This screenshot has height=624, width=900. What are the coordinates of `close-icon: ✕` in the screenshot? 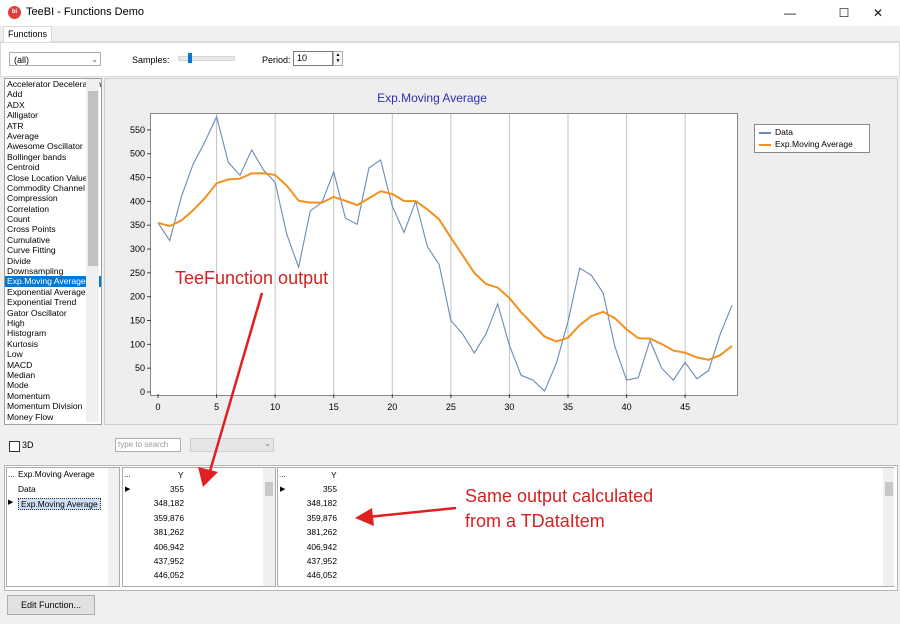 It's located at (878, 13).